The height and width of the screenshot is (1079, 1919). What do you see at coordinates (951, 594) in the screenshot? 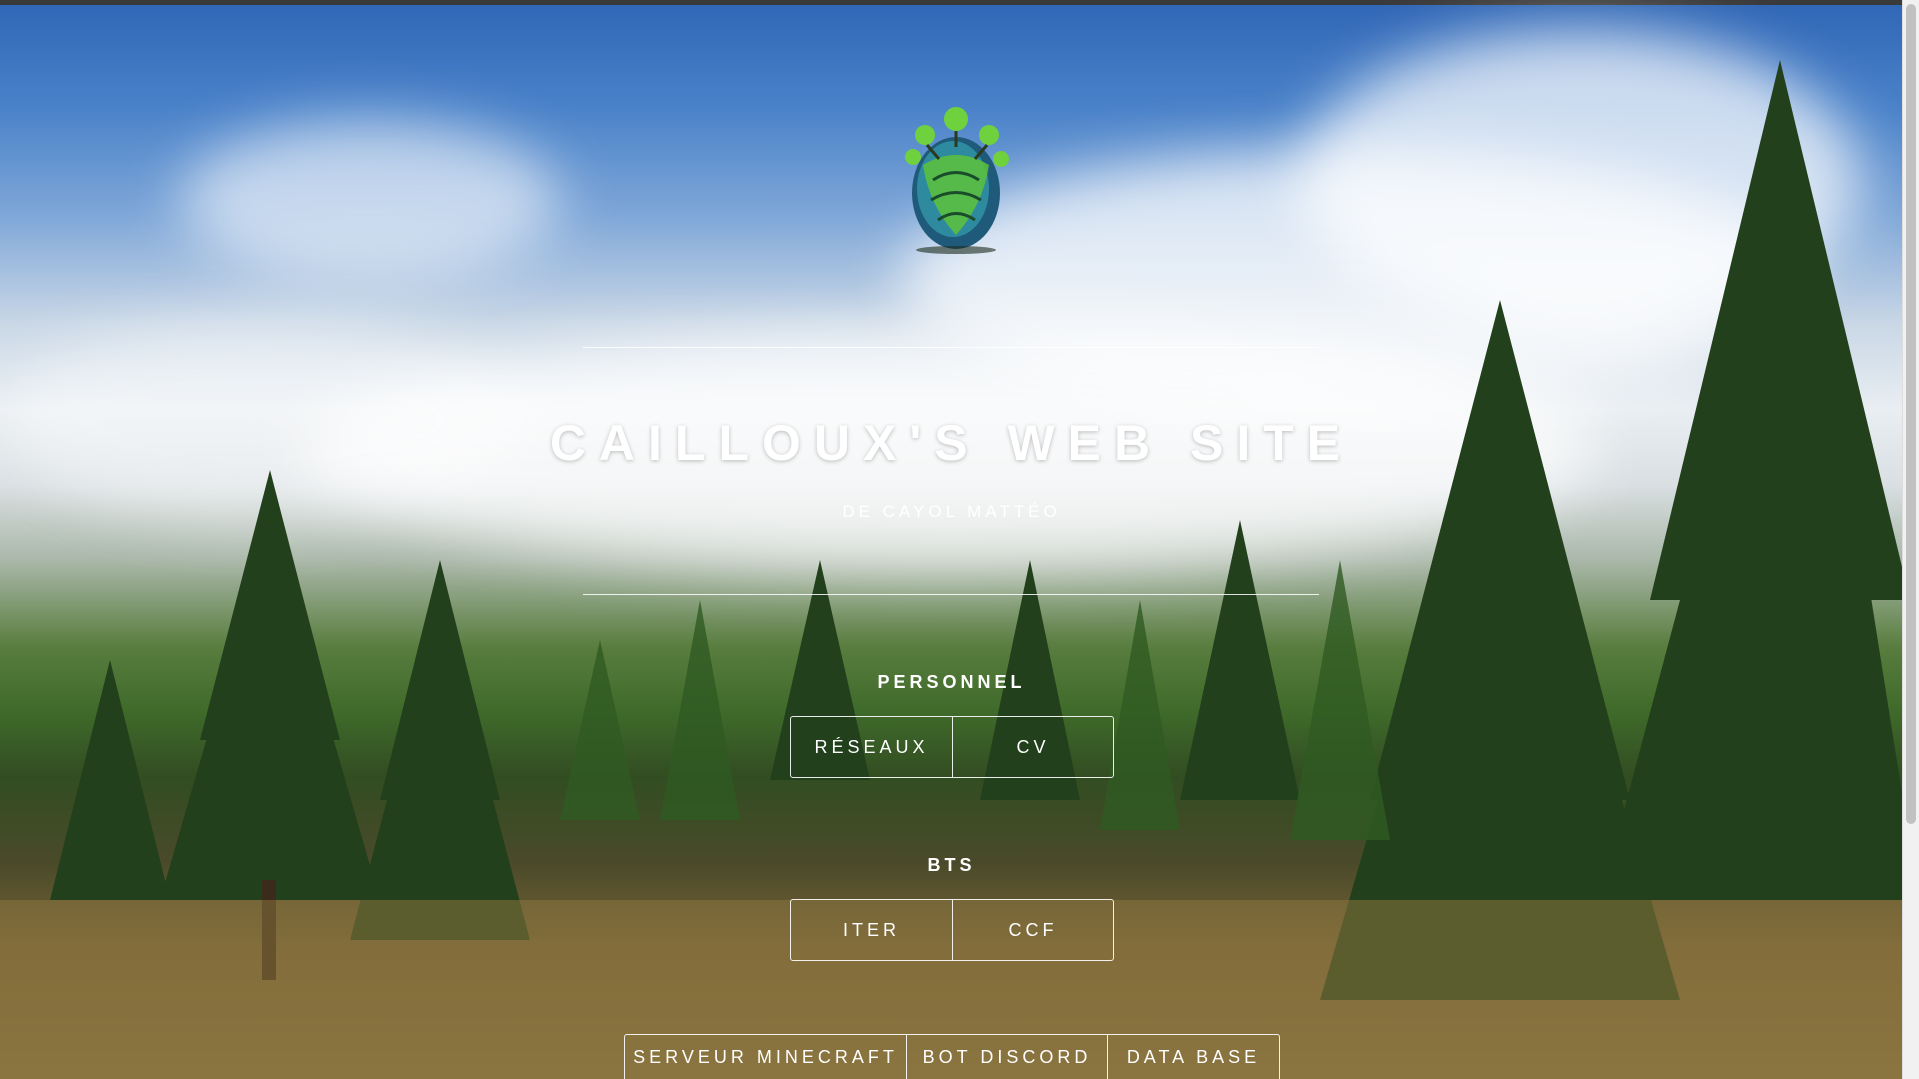
I see `divider-bottom` at bounding box center [951, 594].